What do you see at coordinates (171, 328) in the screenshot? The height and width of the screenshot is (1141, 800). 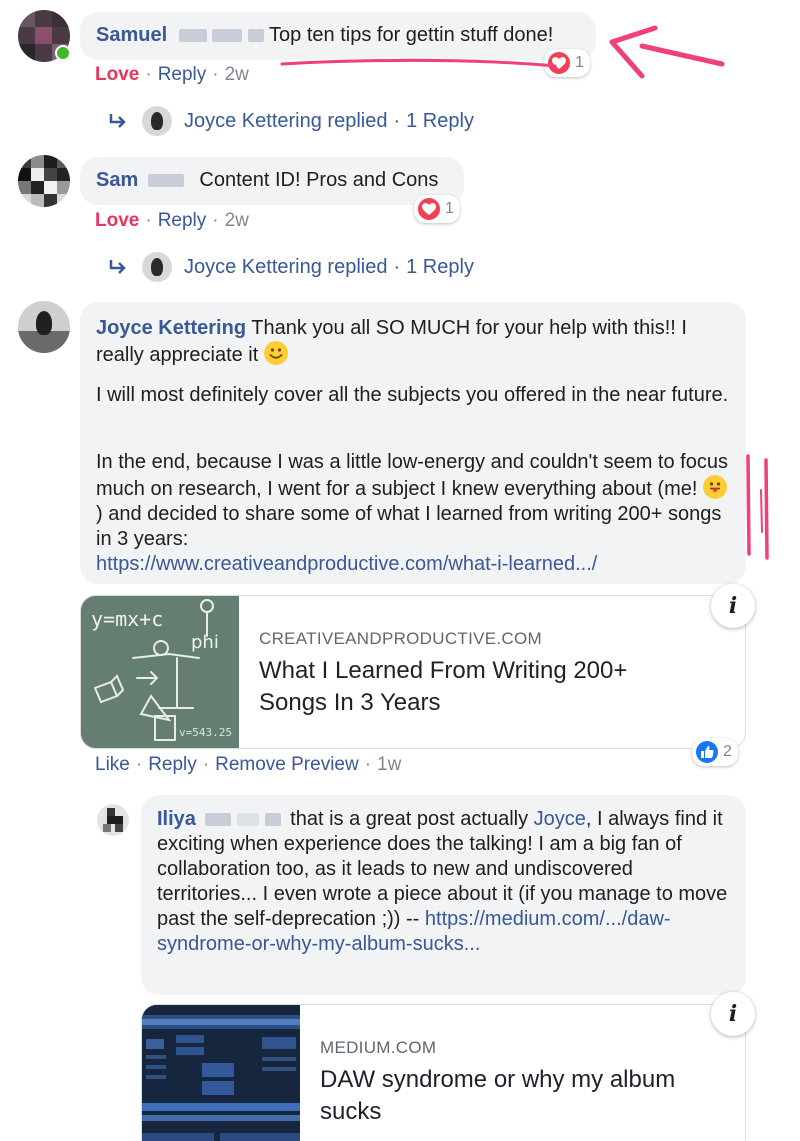 I see `comment-author: Joyce Kettering` at bounding box center [171, 328].